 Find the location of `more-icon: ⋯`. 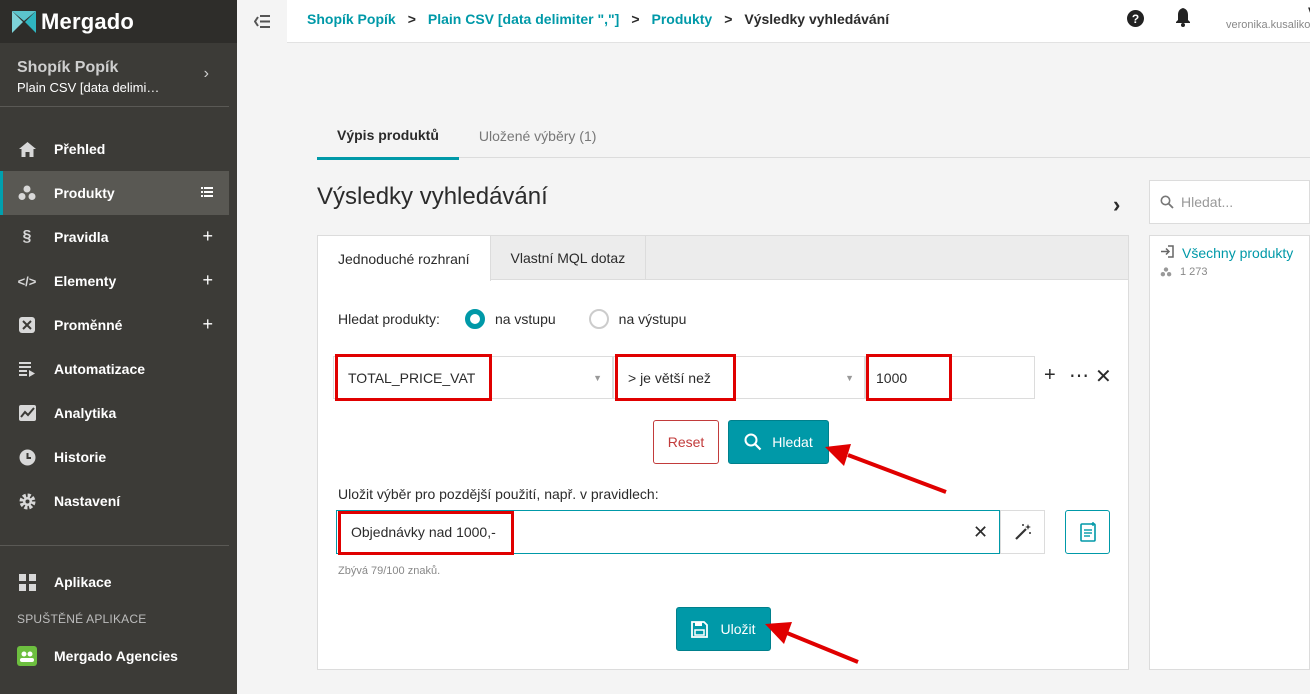

more-icon: ⋯ is located at coordinates (1079, 375).